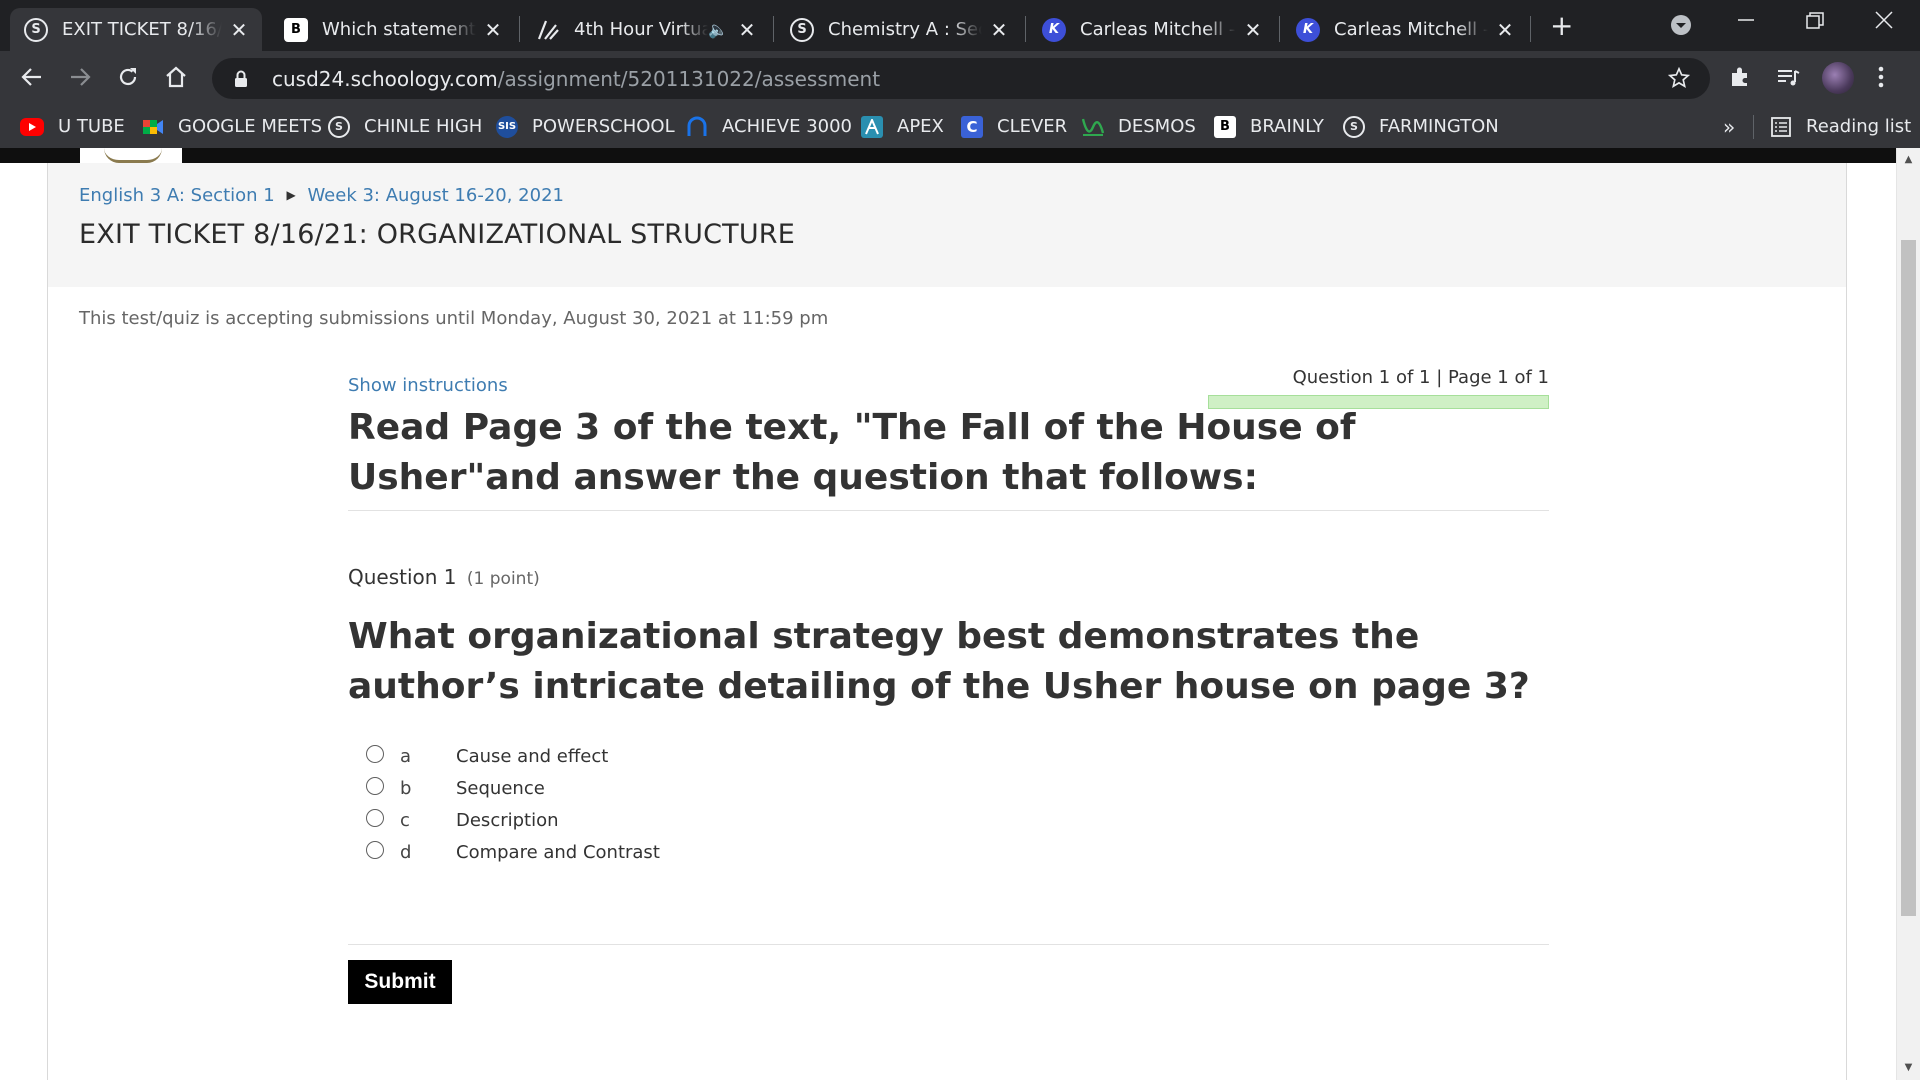 Image resolution: width=1920 pixels, height=1080 pixels. Describe the element at coordinates (1561, 26) in the screenshot. I see `new-tab-button: +` at that location.